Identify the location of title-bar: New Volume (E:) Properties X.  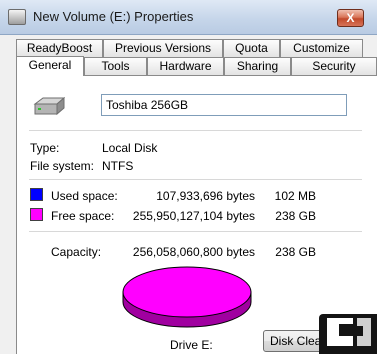
(188, 17).